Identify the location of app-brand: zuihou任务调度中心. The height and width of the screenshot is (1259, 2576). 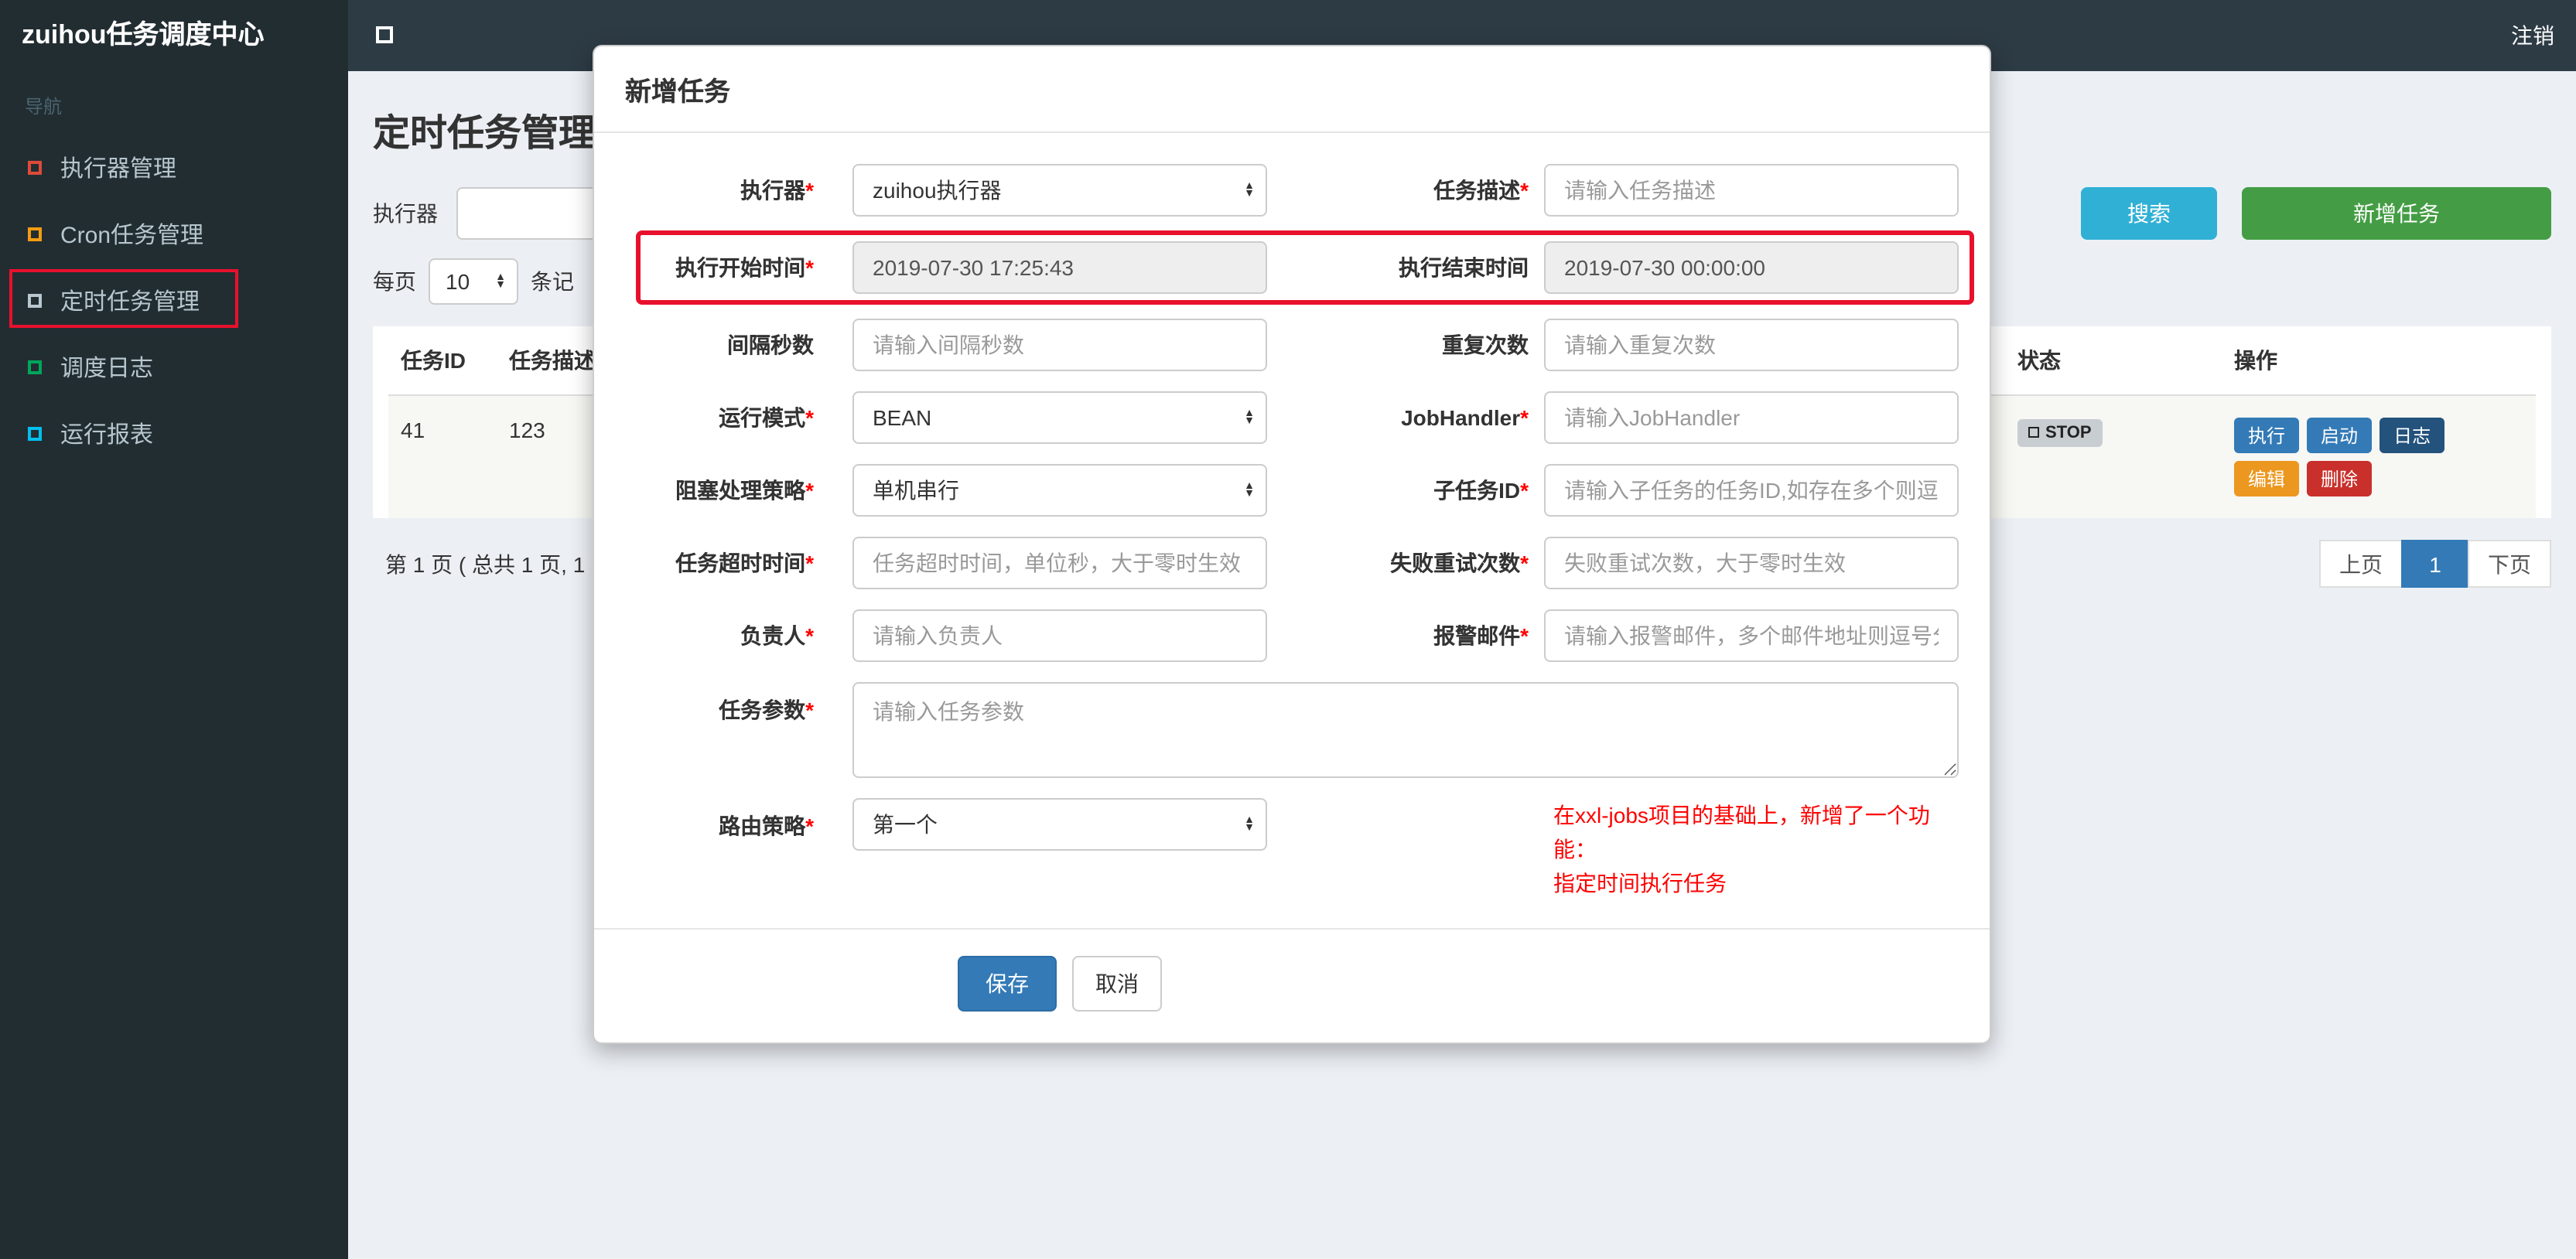
(174, 35).